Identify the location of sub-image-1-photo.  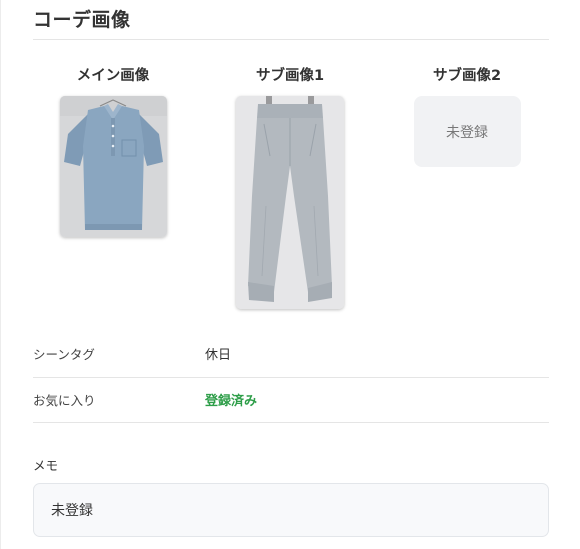
(290, 202).